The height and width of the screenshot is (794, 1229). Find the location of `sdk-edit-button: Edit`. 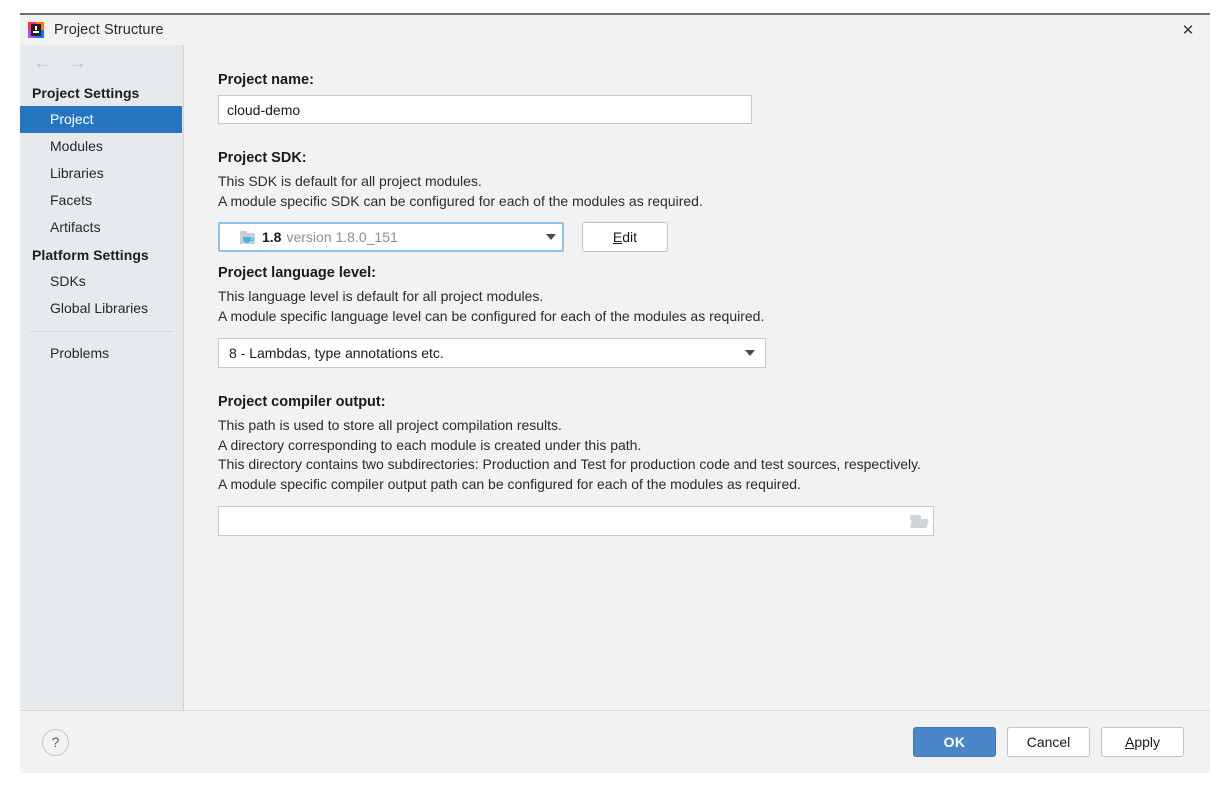

sdk-edit-button: Edit is located at coordinates (625, 237).